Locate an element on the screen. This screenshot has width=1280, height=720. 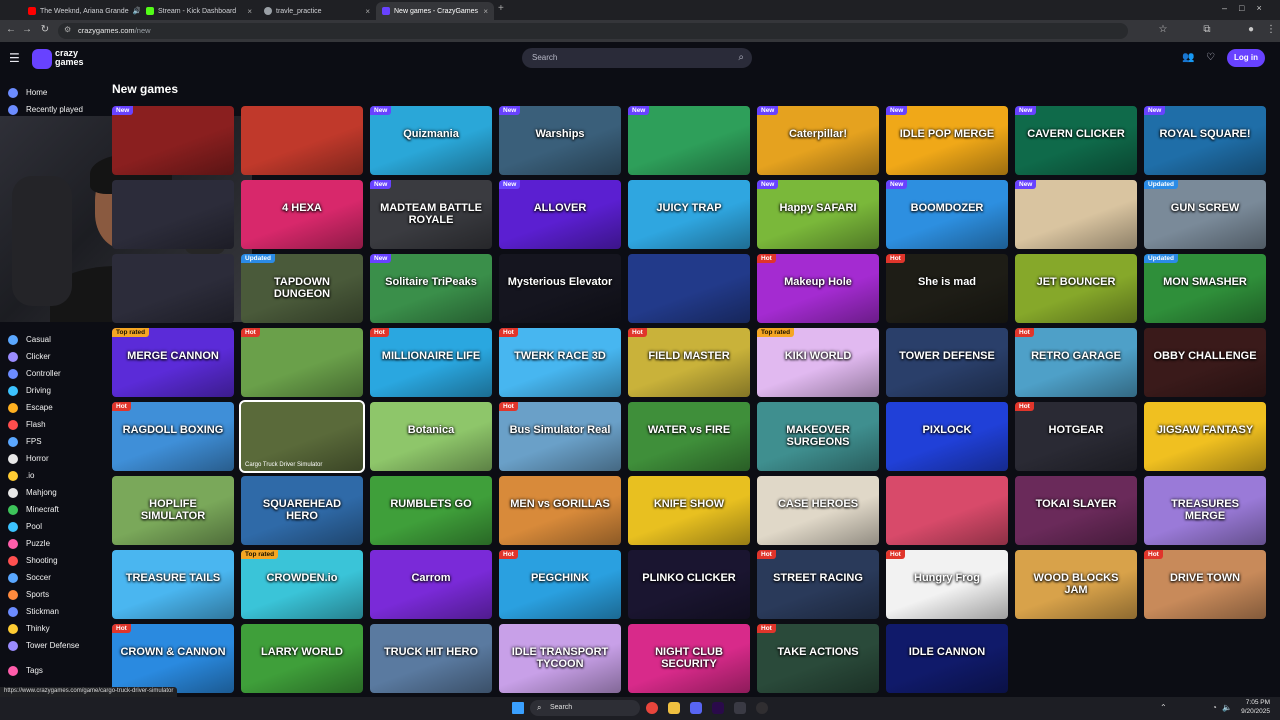
sidebar-item-tags: Tags is located at coordinates (25, 670).